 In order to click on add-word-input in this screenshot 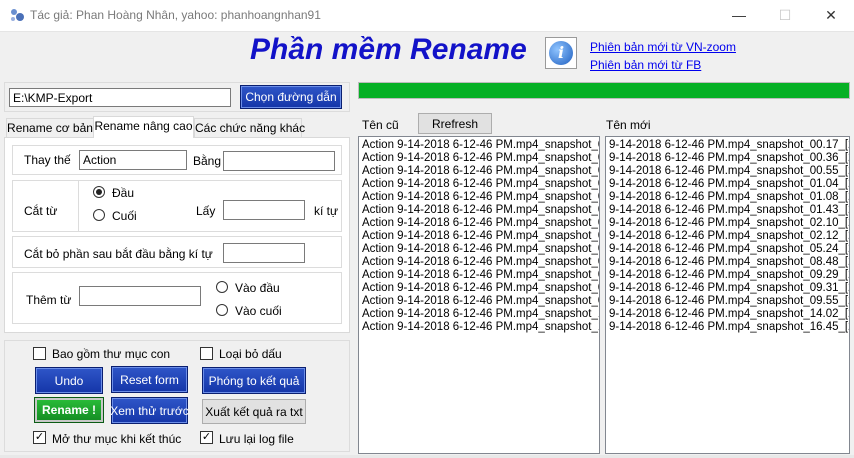, I will do `click(140, 296)`.